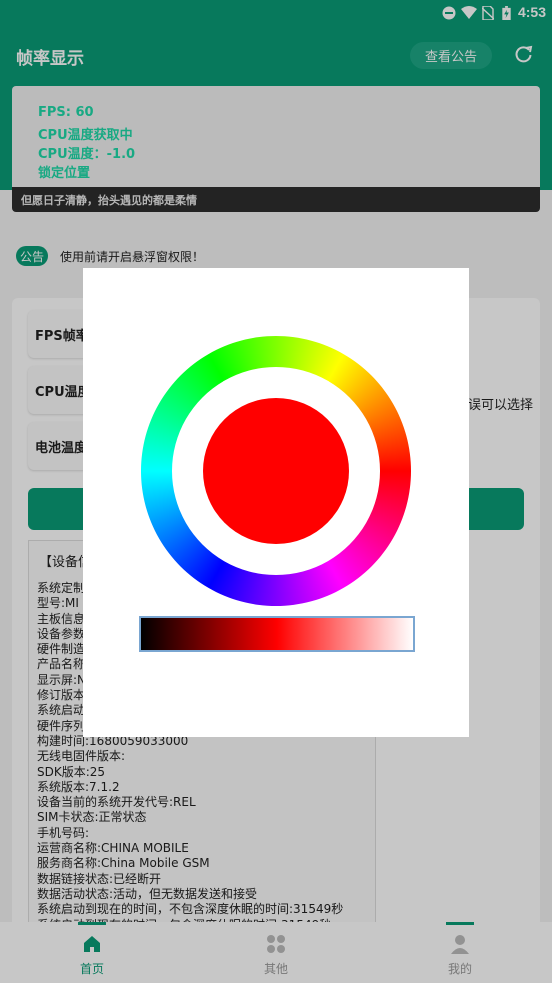 The height and width of the screenshot is (983, 552). Describe the element at coordinates (276, 471) in the screenshot. I see `selected-color-swatch` at that location.